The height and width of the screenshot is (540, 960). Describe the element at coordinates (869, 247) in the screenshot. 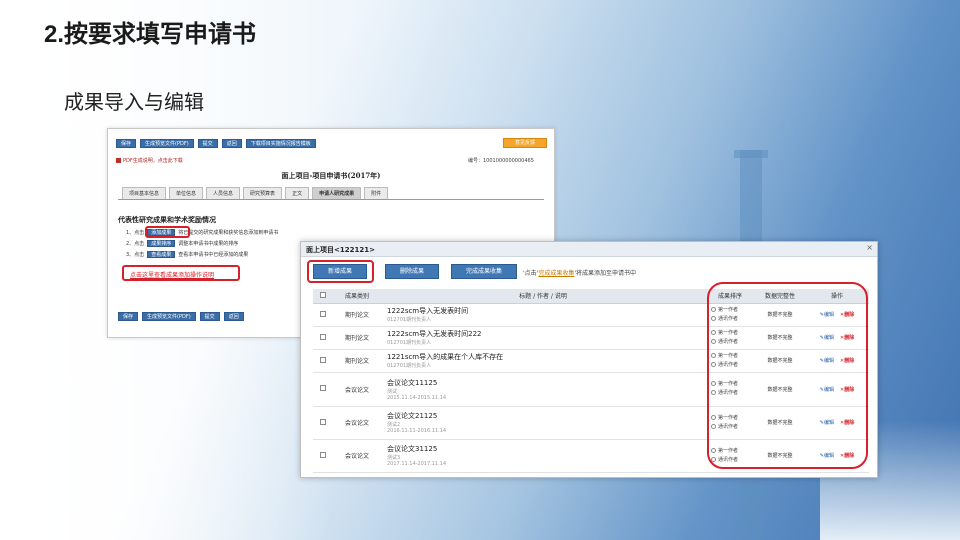

I see `close-icon: ×` at that location.